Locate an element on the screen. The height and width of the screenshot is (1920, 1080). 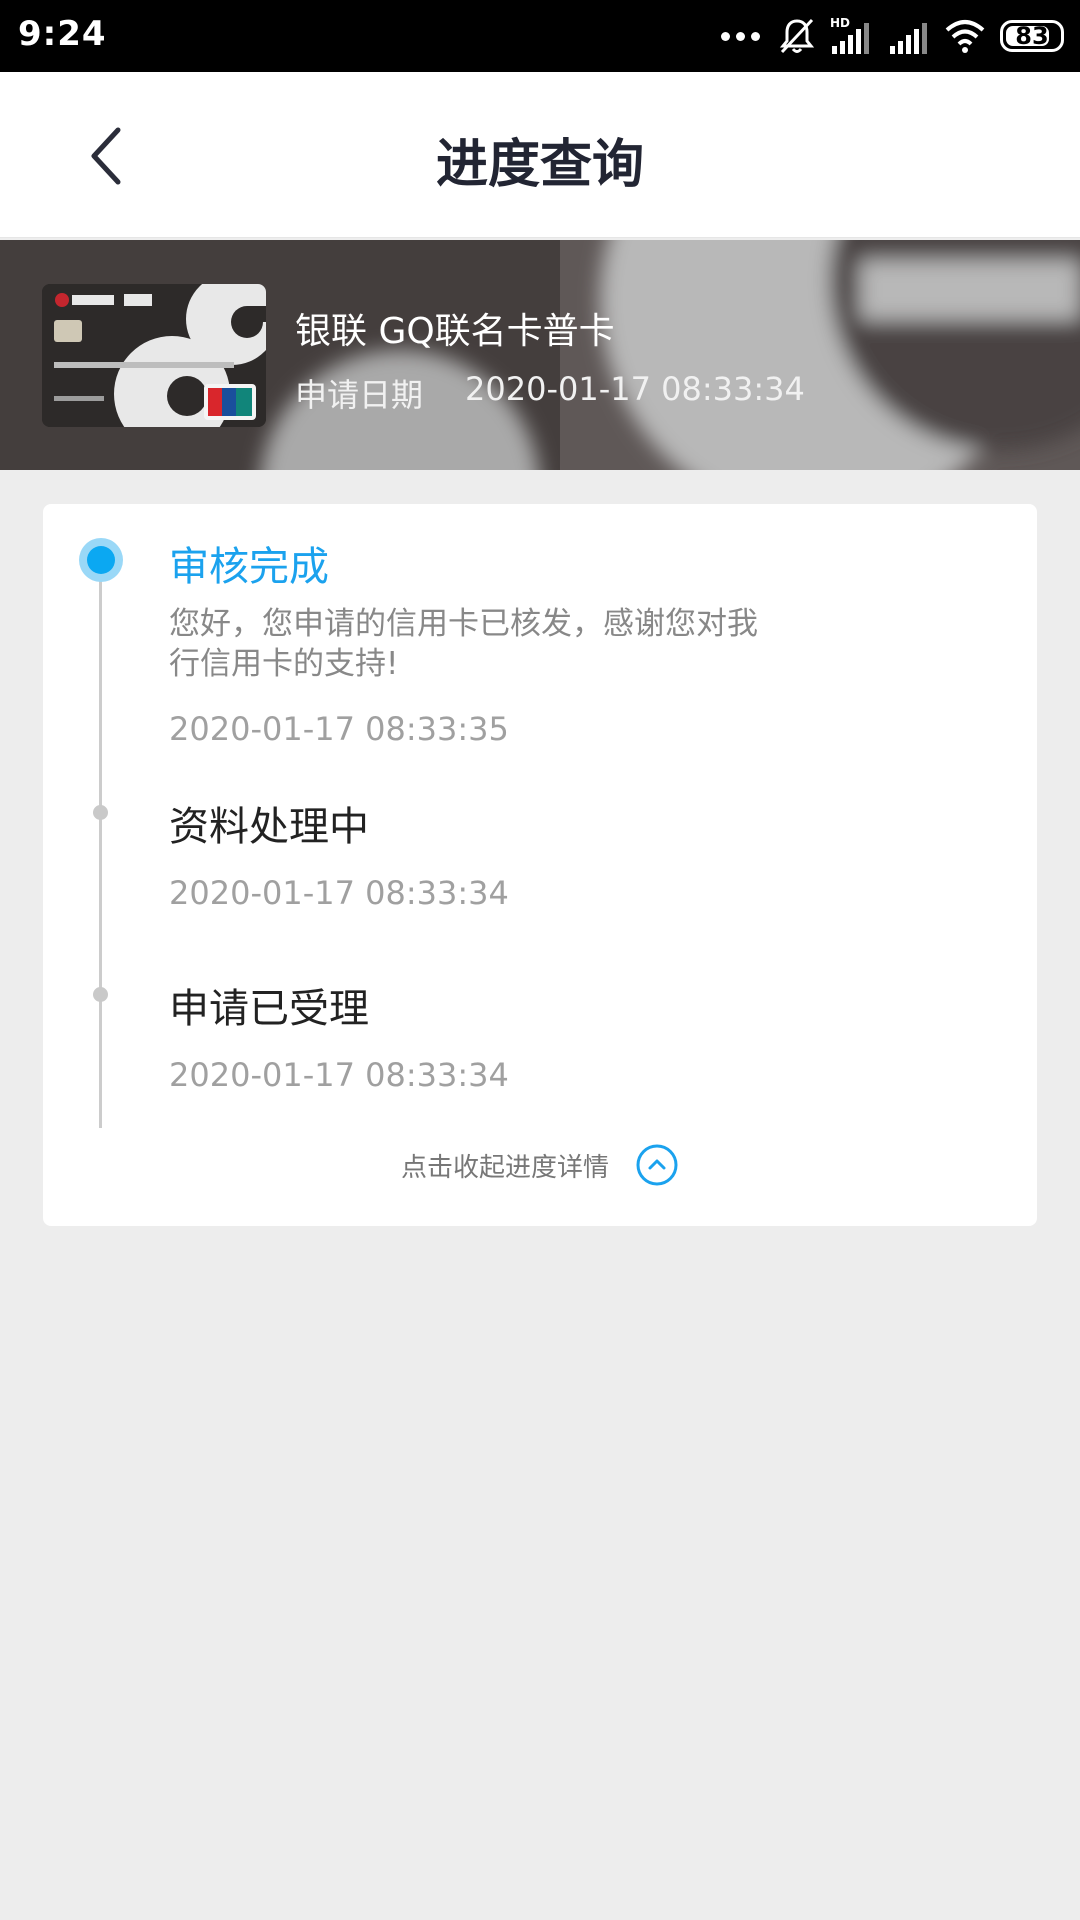
svg-text: HD is located at coordinates (840, 23).